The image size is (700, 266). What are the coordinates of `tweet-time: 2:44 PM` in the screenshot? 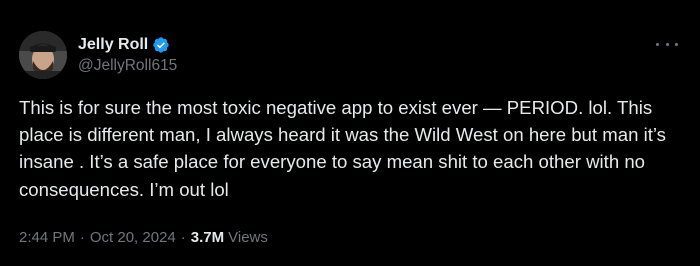 It's located at (47, 237).